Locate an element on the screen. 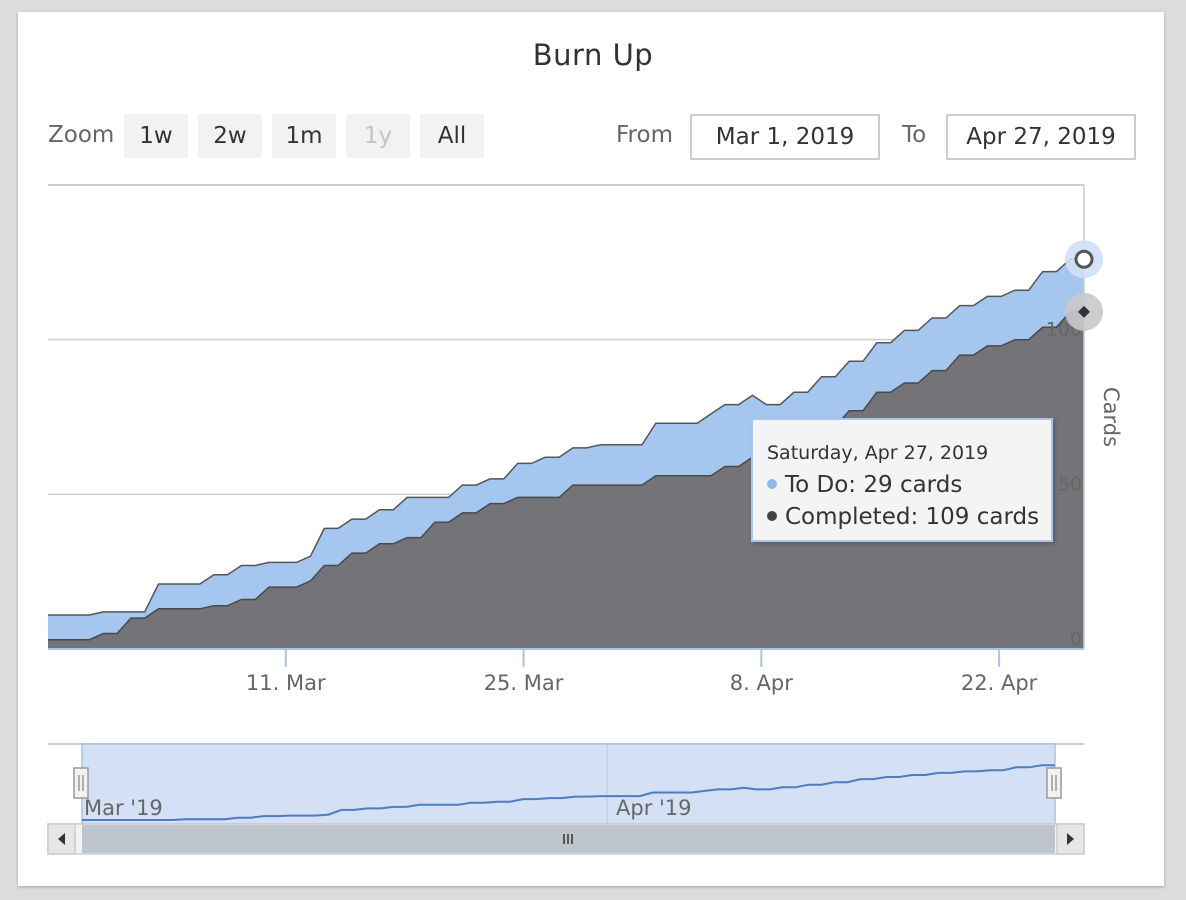 This screenshot has width=1186, height=900. x-axis: 11. Mar 25. Mar 8. Apr 22. Apr is located at coordinates (566, 671).